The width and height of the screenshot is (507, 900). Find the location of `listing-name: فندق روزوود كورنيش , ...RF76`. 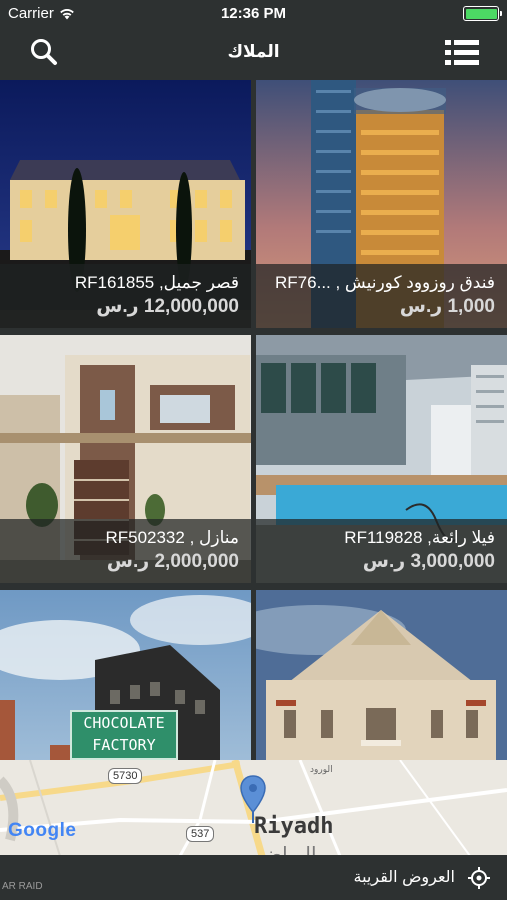

listing-name: فندق روزوود كورنيش , ...RF76 is located at coordinates (385, 282).